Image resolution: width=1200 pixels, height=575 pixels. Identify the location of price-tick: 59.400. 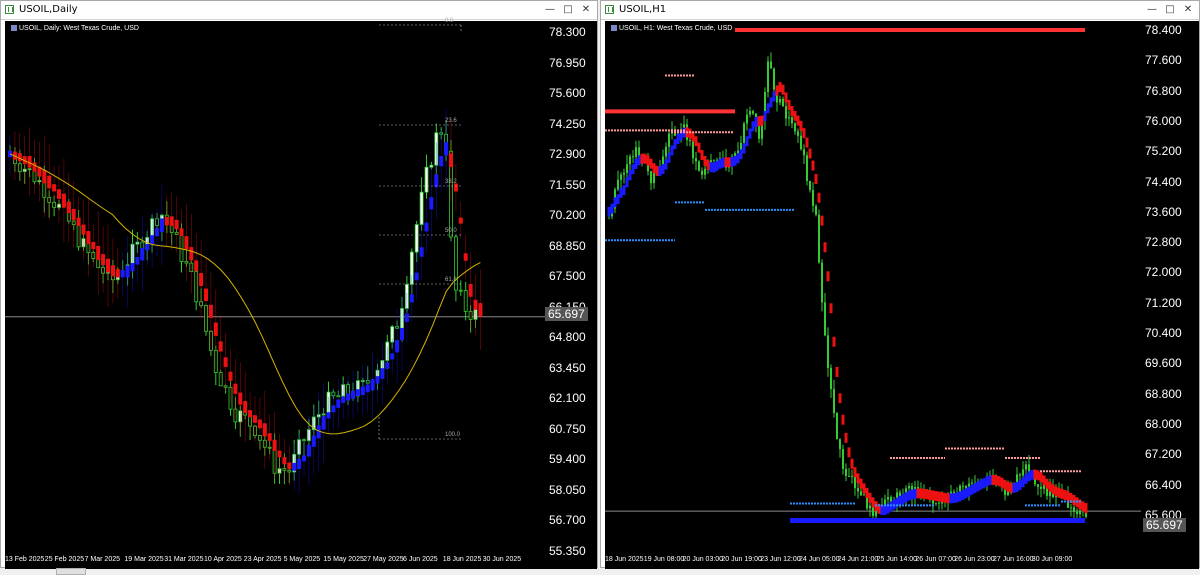
(567, 459).